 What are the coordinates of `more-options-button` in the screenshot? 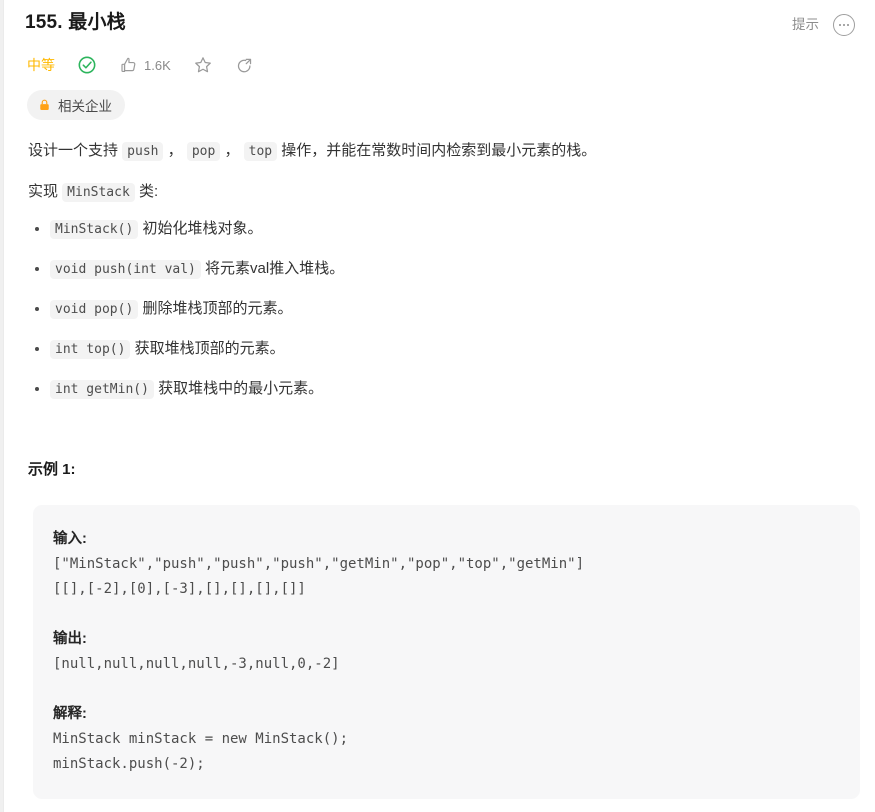 It's located at (844, 25).